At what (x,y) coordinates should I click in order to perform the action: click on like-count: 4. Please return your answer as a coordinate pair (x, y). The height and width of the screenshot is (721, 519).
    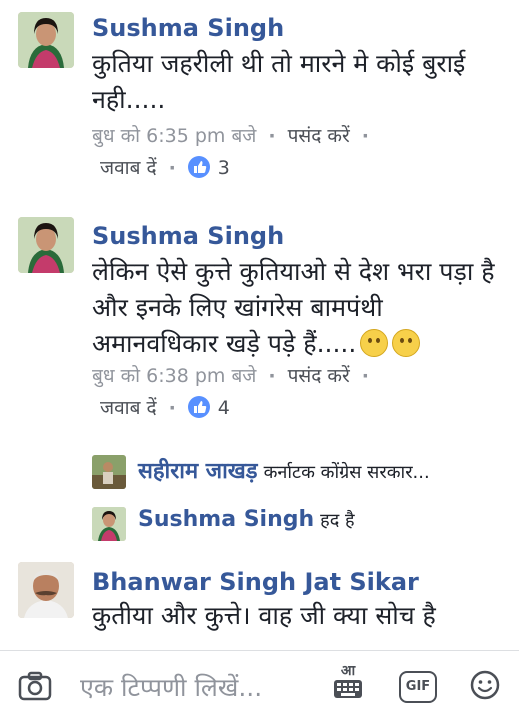
    Looking at the image, I should click on (224, 408).